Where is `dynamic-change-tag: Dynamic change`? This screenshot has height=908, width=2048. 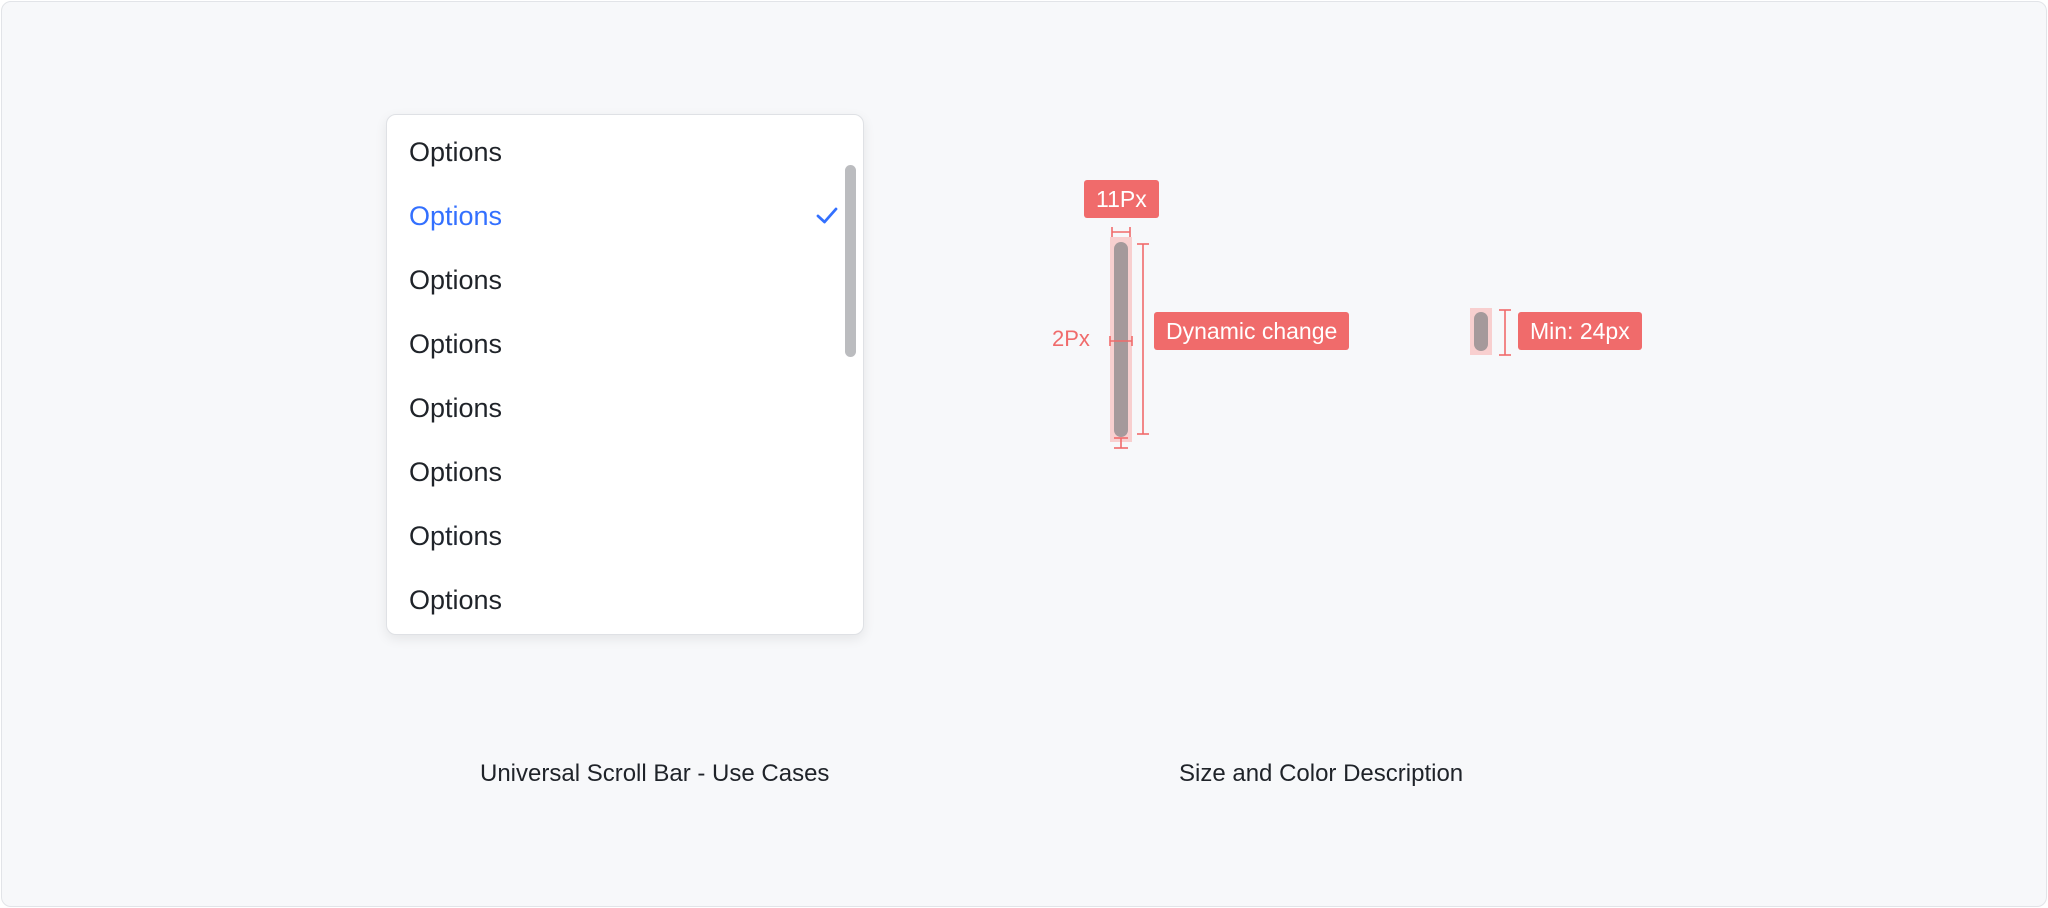 dynamic-change-tag: Dynamic change is located at coordinates (1252, 331).